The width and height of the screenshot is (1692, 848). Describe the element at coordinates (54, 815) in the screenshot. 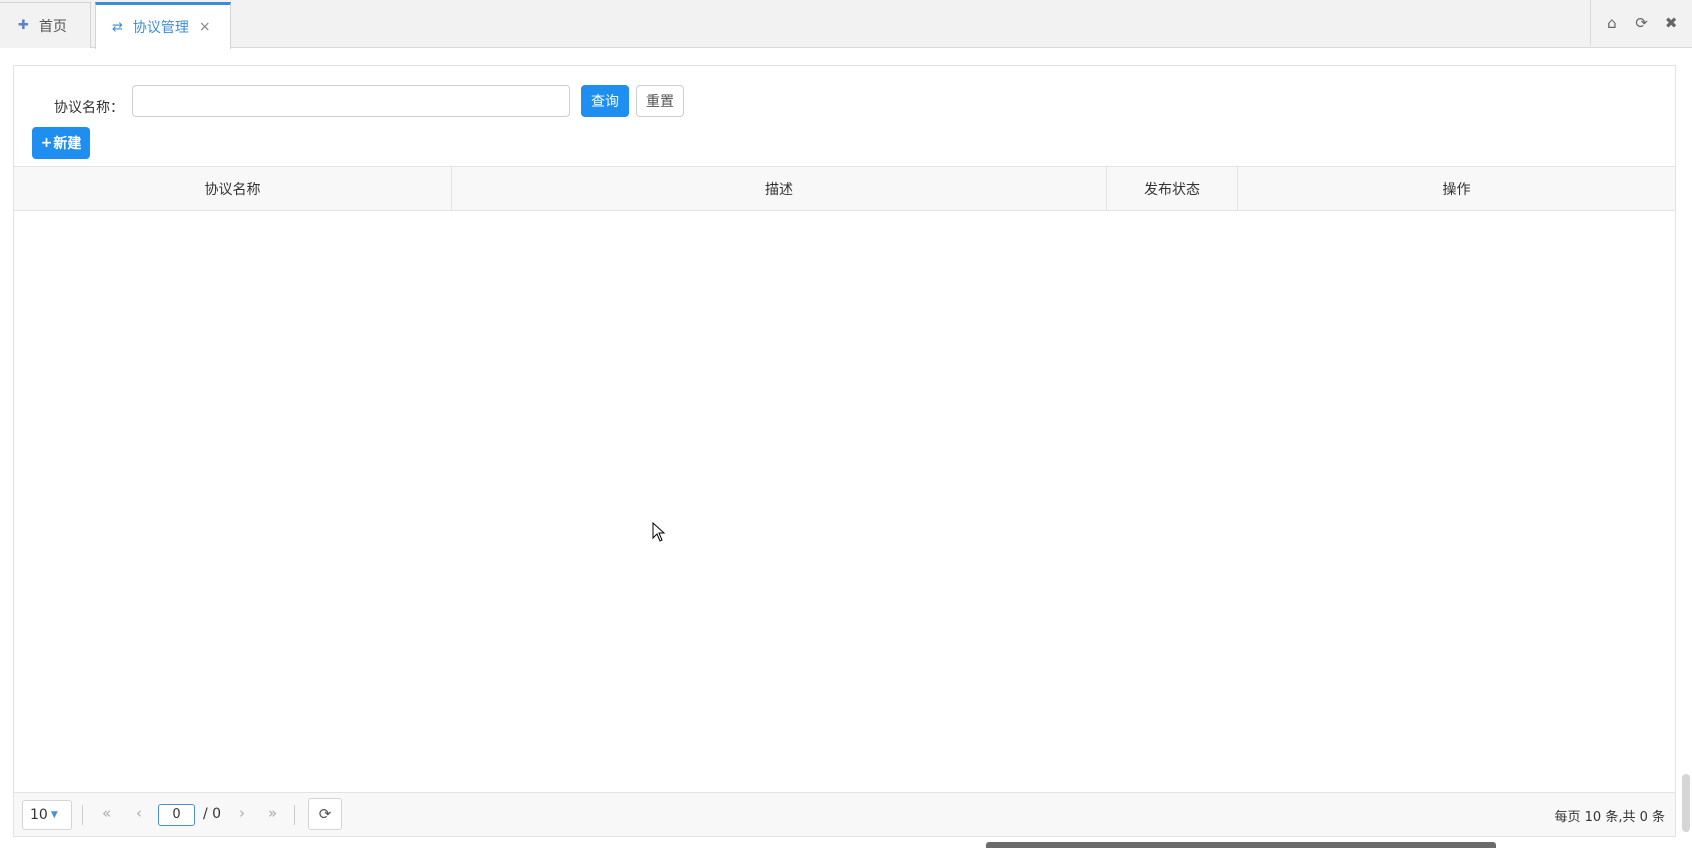

I see `caret-down-icon: ▼` at that location.